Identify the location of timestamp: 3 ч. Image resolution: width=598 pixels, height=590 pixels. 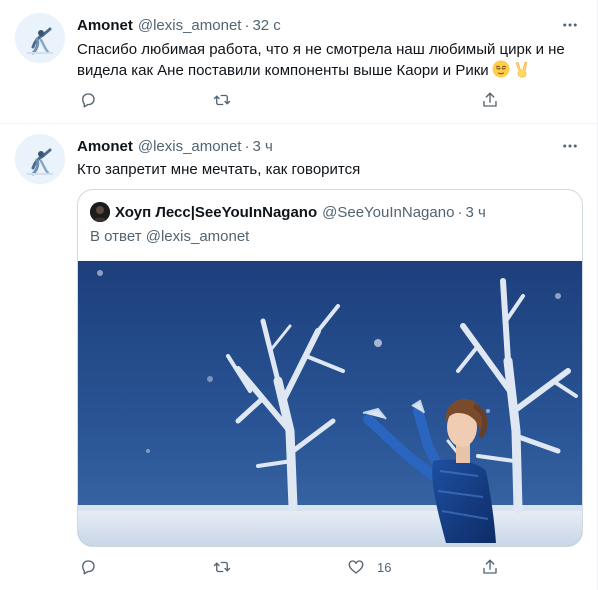
(262, 146).